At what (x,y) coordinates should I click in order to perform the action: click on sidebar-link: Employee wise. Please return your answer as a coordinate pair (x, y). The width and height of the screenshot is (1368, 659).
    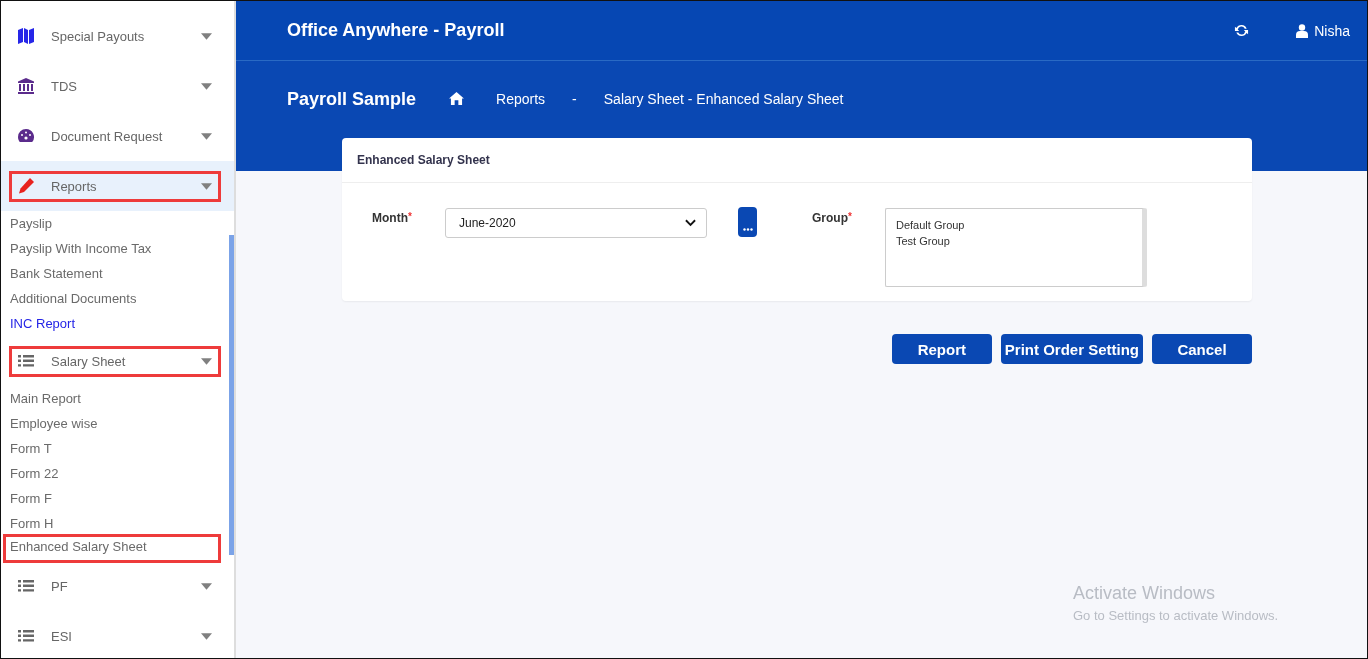
    Looking at the image, I should click on (111, 423).